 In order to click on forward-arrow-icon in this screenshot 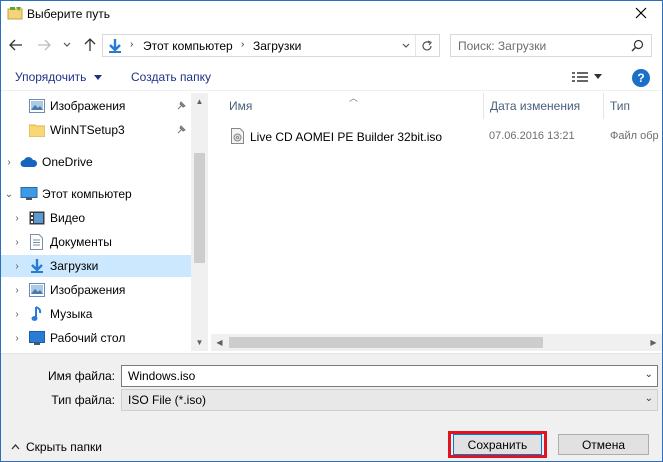, I will do `click(44, 45)`.